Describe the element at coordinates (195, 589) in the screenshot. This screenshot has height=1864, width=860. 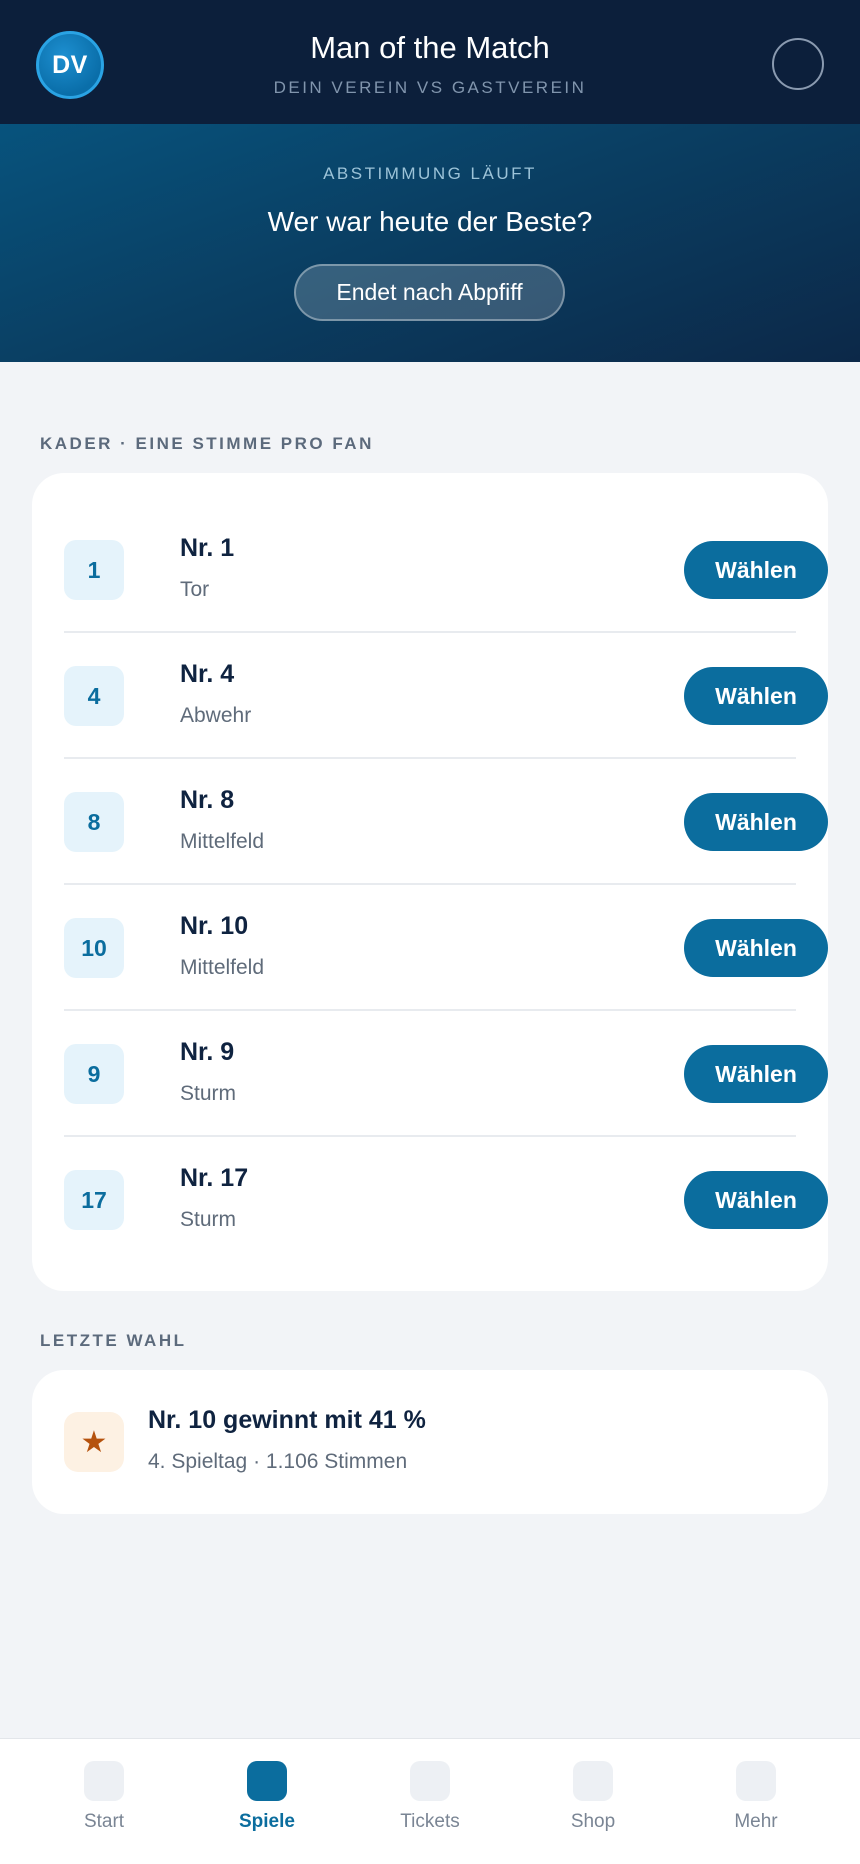
I see `player-position: Tor` at that location.